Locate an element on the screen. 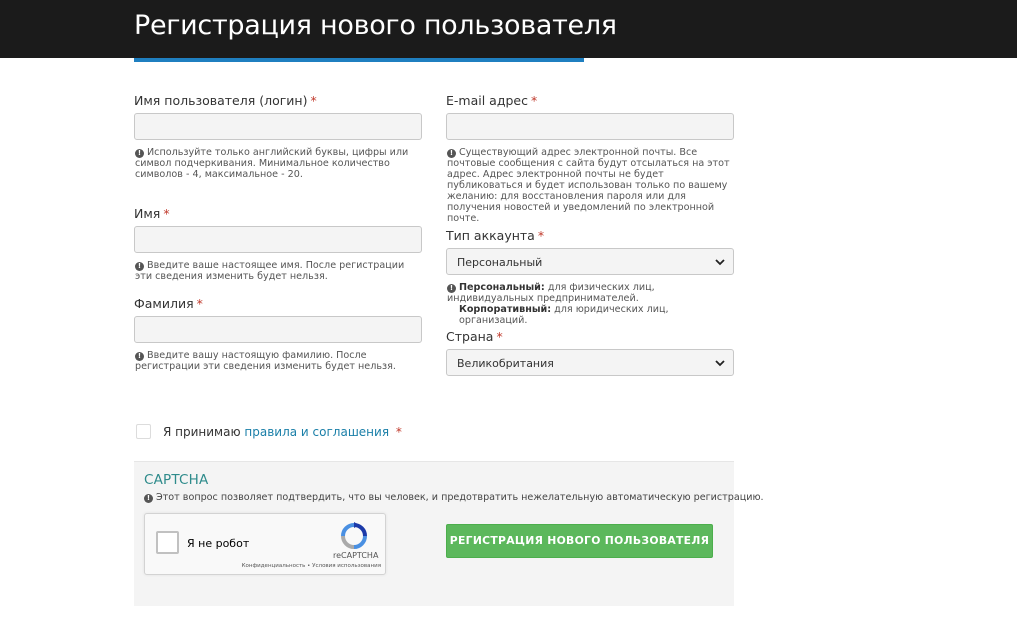  country-selected: Великобритания is located at coordinates (505, 363).